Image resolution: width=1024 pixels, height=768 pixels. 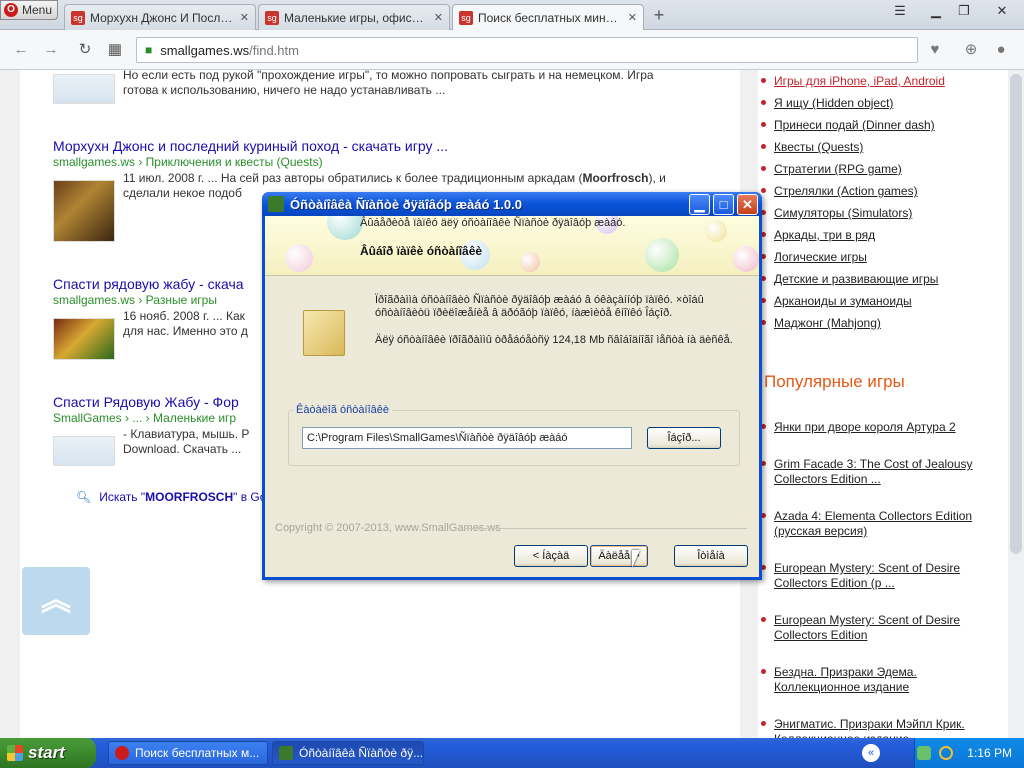 I want to click on folder-icon, so click(x=324, y=333).